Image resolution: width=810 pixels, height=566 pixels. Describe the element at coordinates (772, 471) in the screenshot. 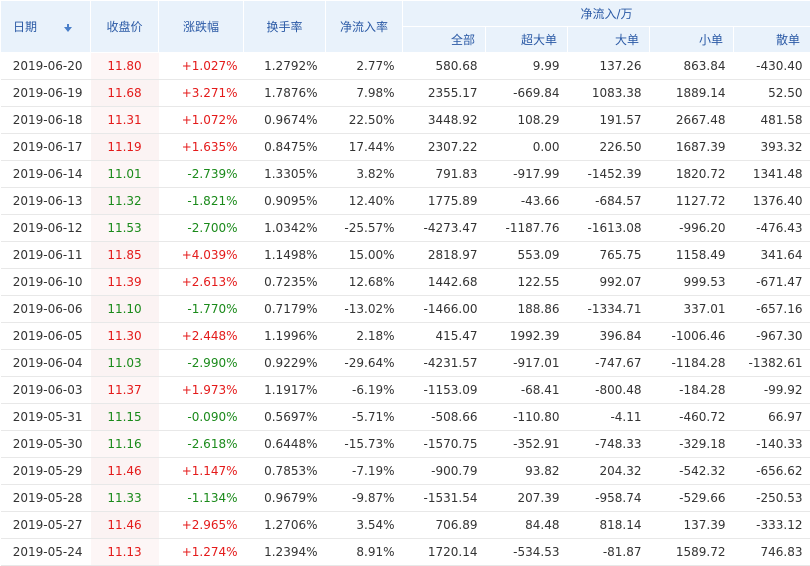

I see `cell-retail: -656.62` at that location.